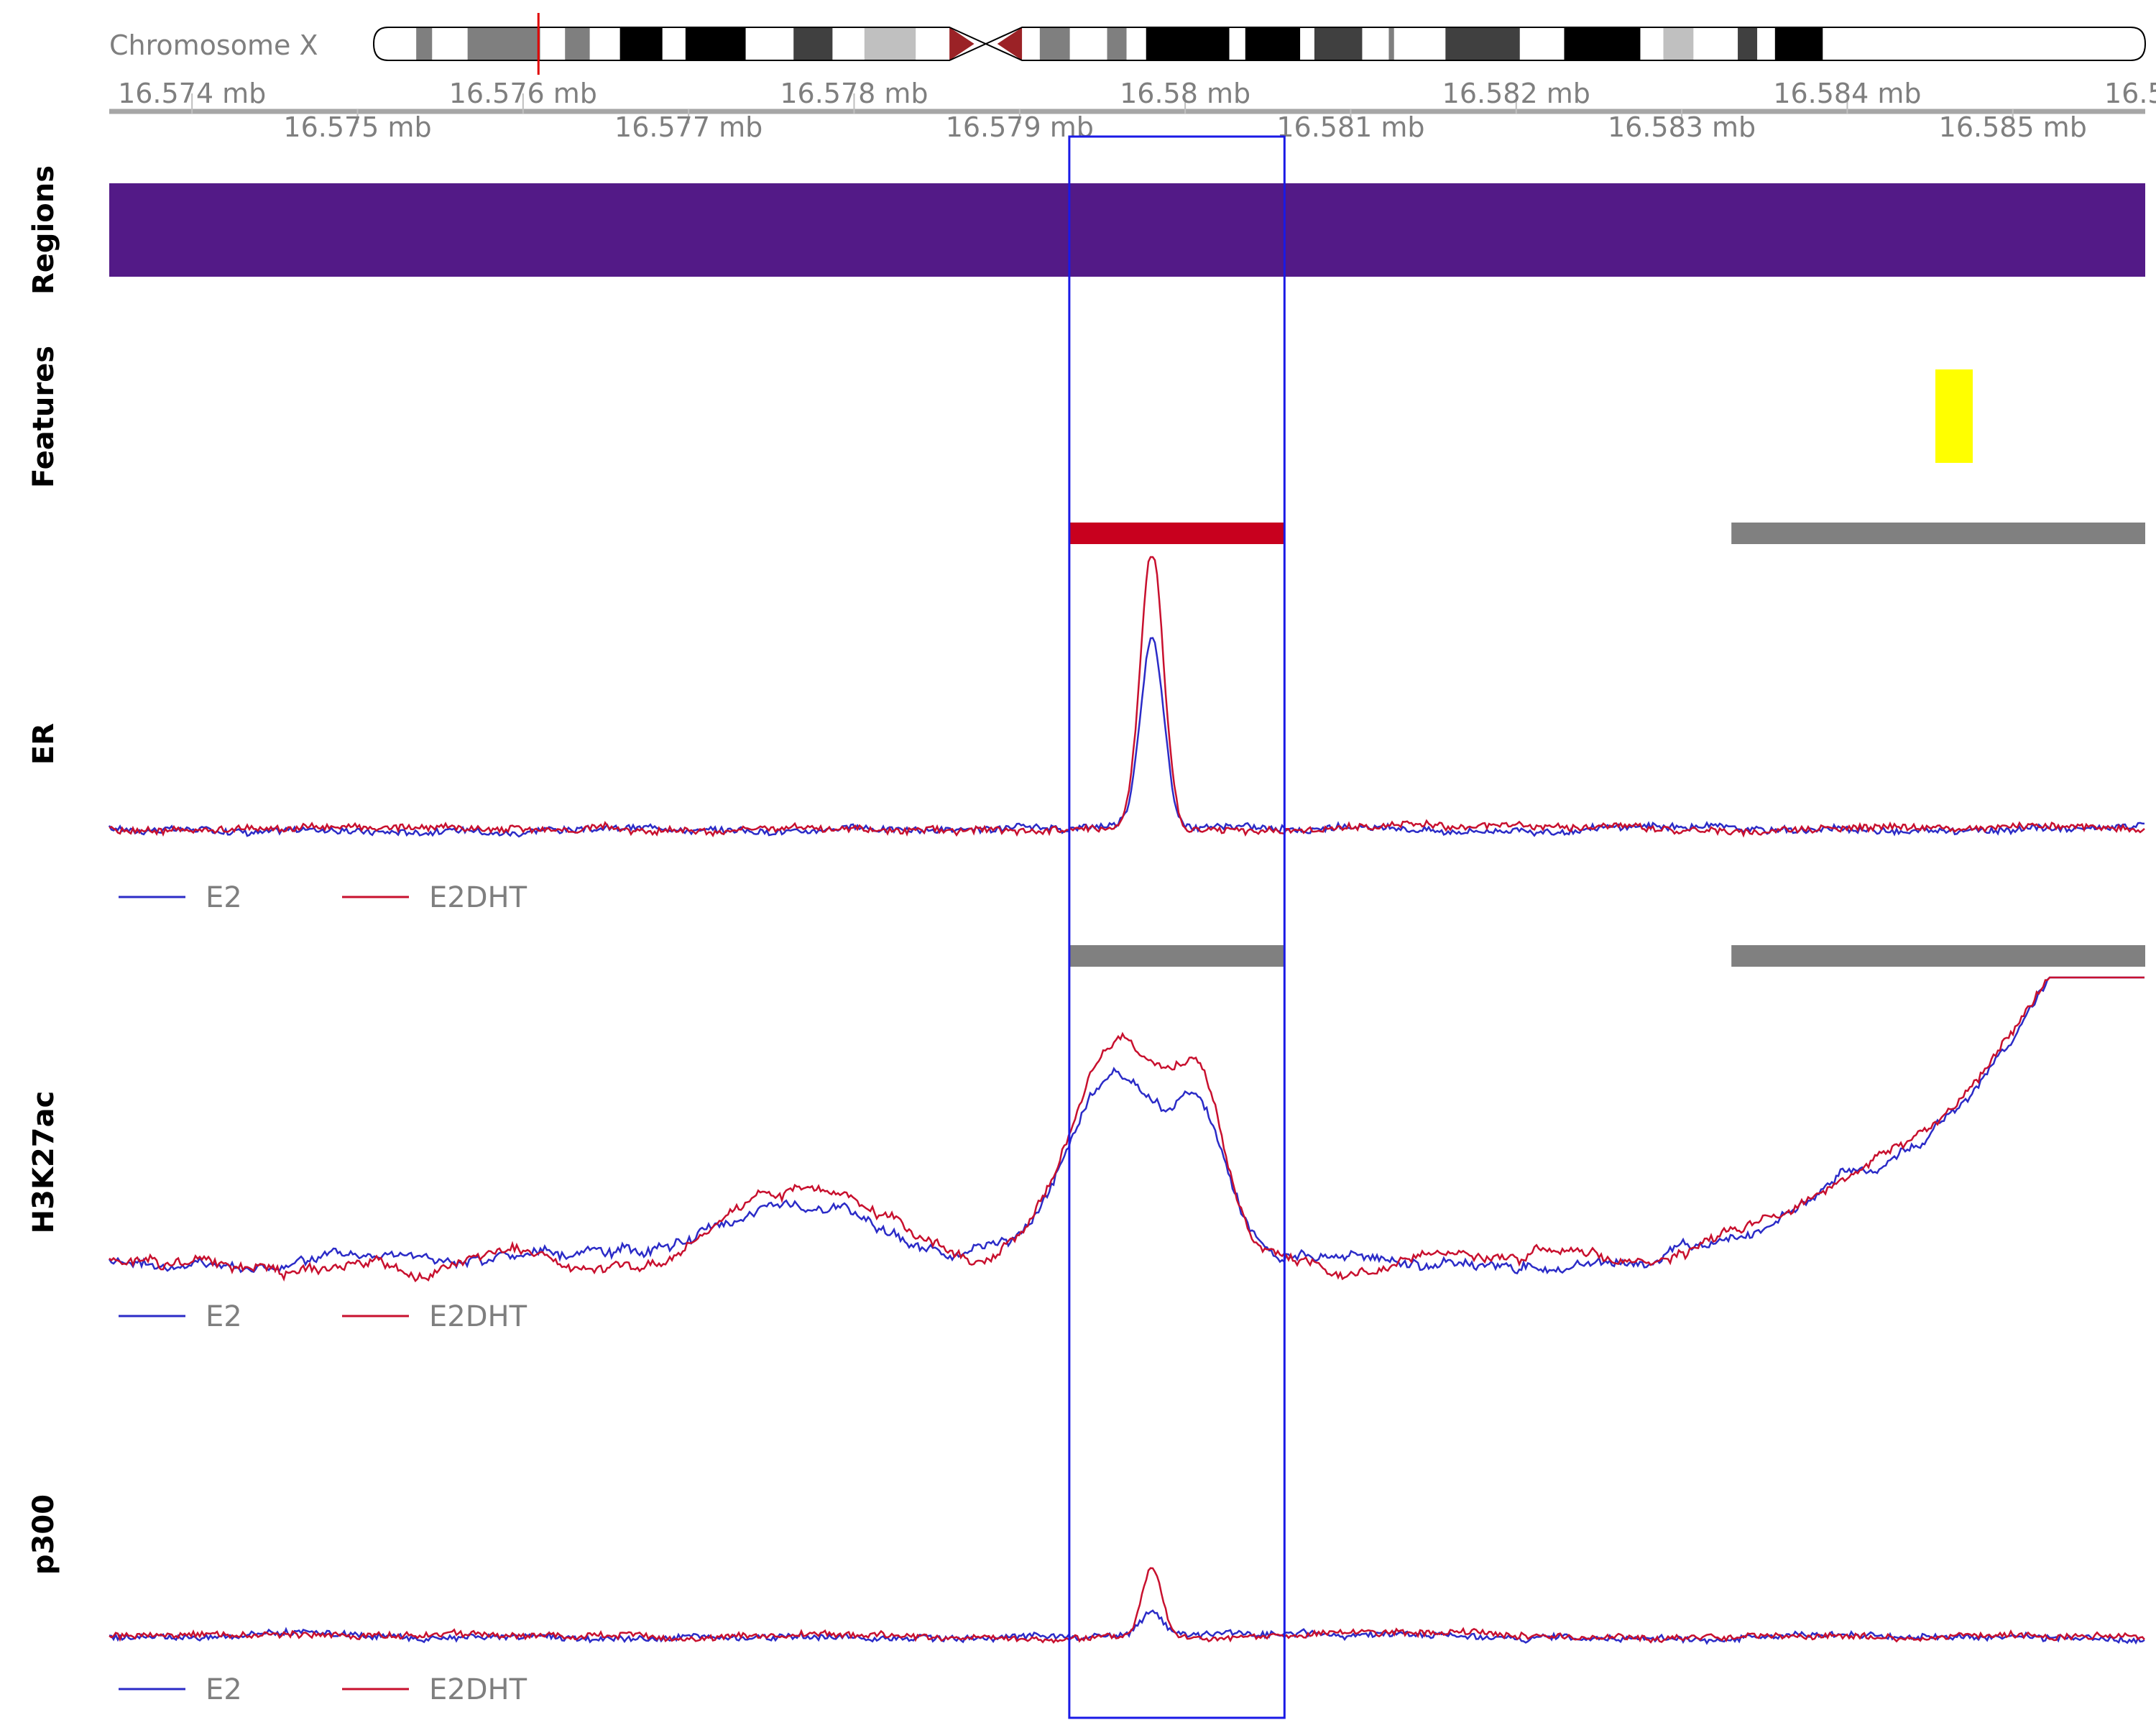 The width and height of the screenshot is (2156, 1725). I want to click on features-track, so click(1607, 456).